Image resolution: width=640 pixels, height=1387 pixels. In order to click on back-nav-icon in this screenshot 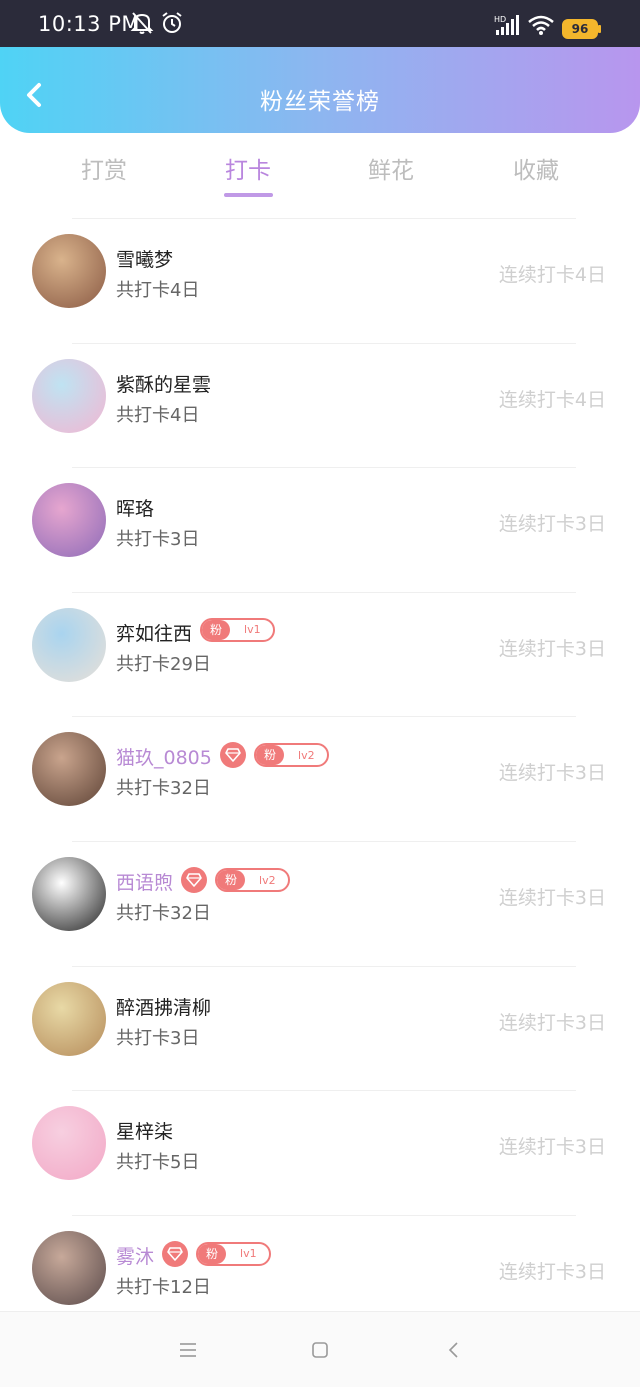, I will do `click(454, 1350)`.